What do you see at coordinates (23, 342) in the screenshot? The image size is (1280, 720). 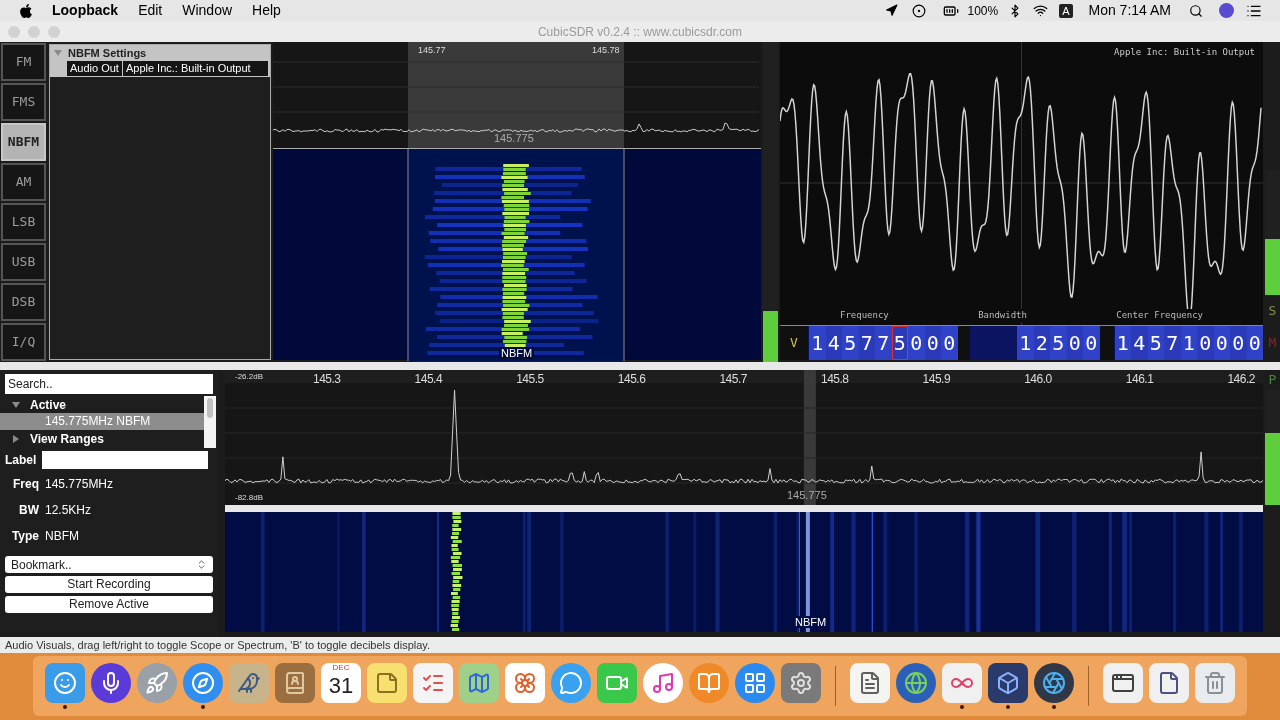 I see `mode-button: I/Q` at bounding box center [23, 342].